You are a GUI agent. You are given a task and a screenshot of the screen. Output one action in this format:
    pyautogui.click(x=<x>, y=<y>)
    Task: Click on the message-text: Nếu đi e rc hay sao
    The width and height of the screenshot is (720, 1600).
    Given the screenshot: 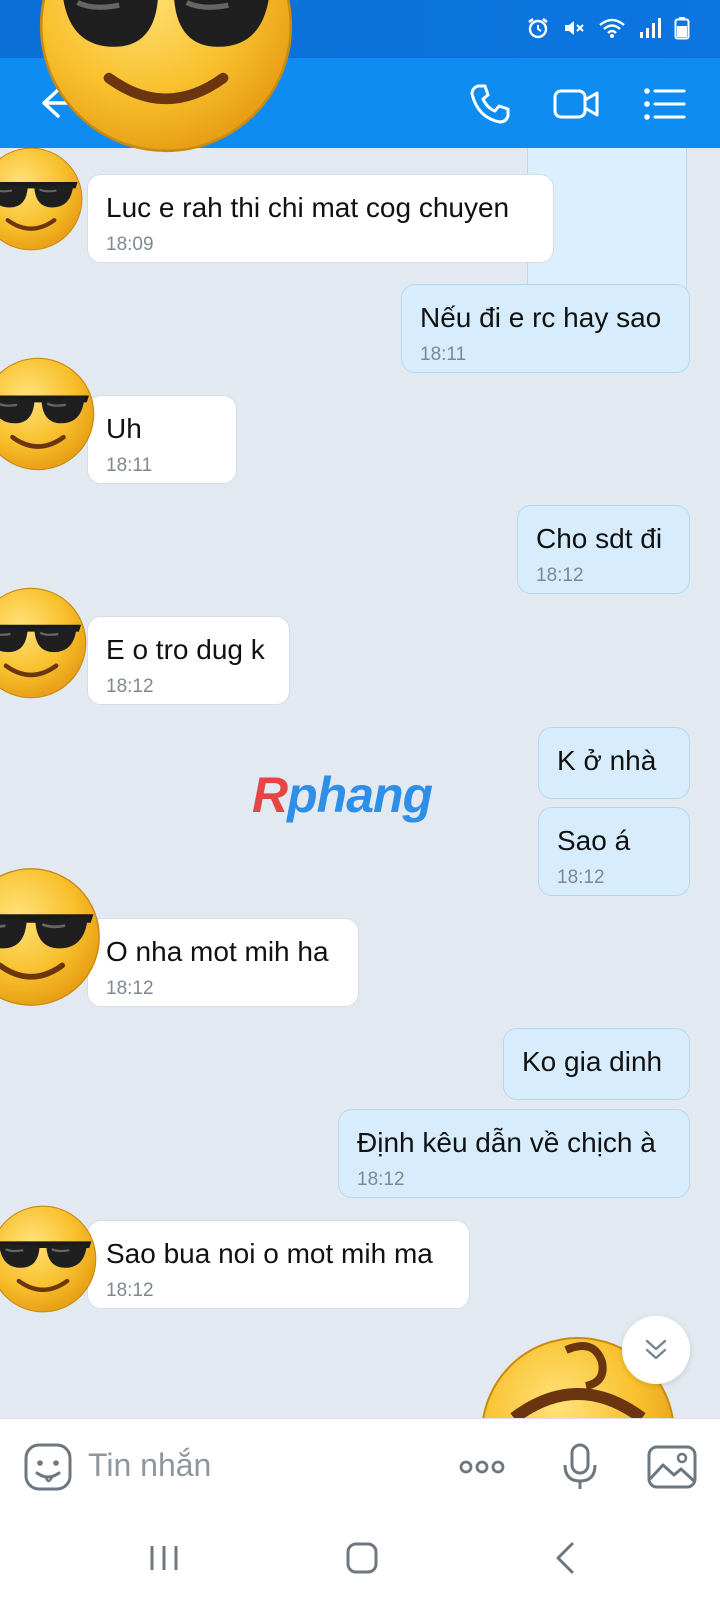 What is the action you would take?
    pyautogui.click(x=541, y=317)
    